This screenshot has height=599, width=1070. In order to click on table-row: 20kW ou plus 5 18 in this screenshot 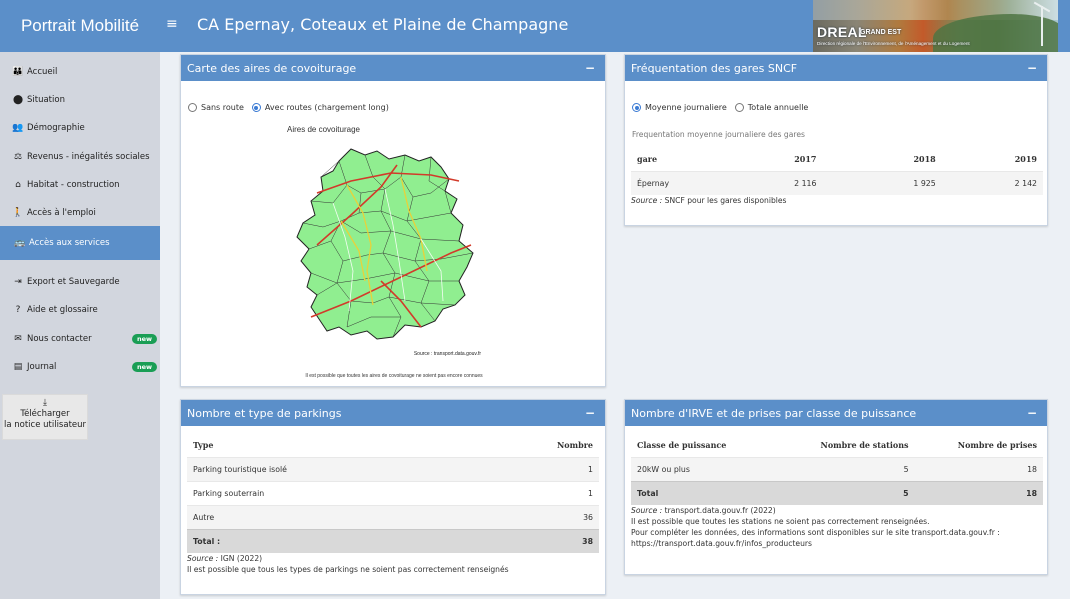, I will do `click(837, 469)`.